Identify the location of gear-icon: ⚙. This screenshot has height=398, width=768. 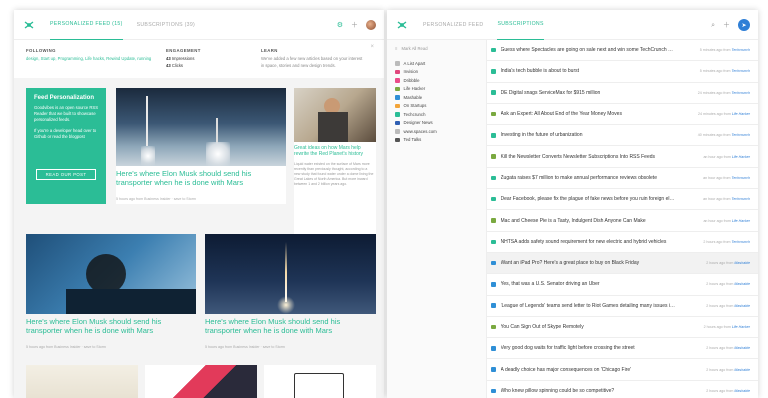
(340, 25).